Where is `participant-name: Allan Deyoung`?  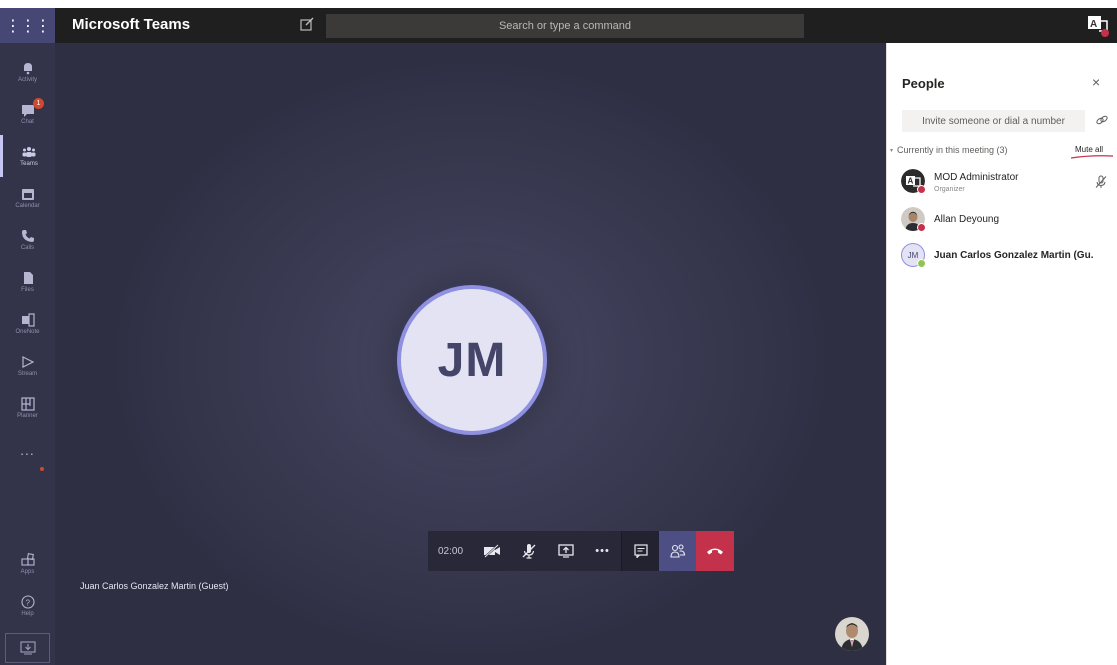
participant-name: Allan Deyoung is located at coordinates (967, 219).